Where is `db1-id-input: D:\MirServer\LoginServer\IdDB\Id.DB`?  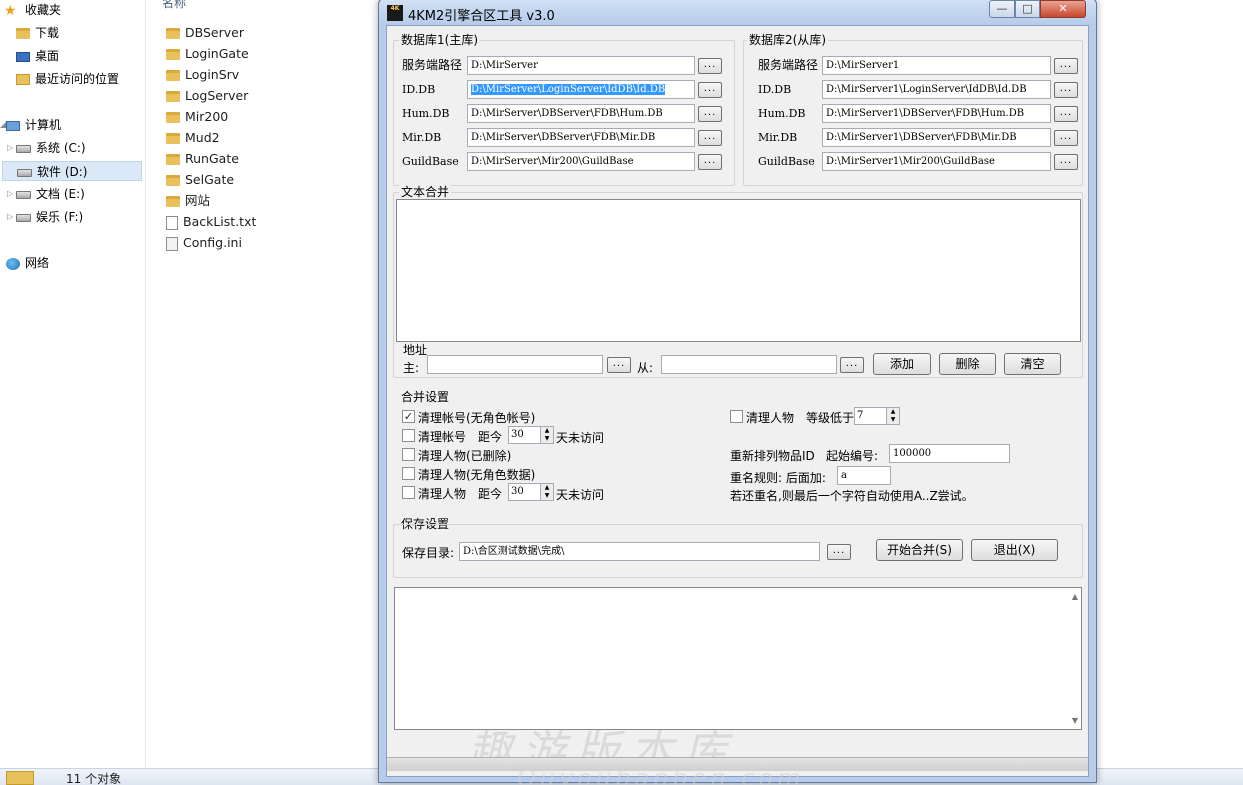 db1-id-input: D:\MirServer\LoginServer\IdDB\Id.DB is located at coordinates (581, 89).